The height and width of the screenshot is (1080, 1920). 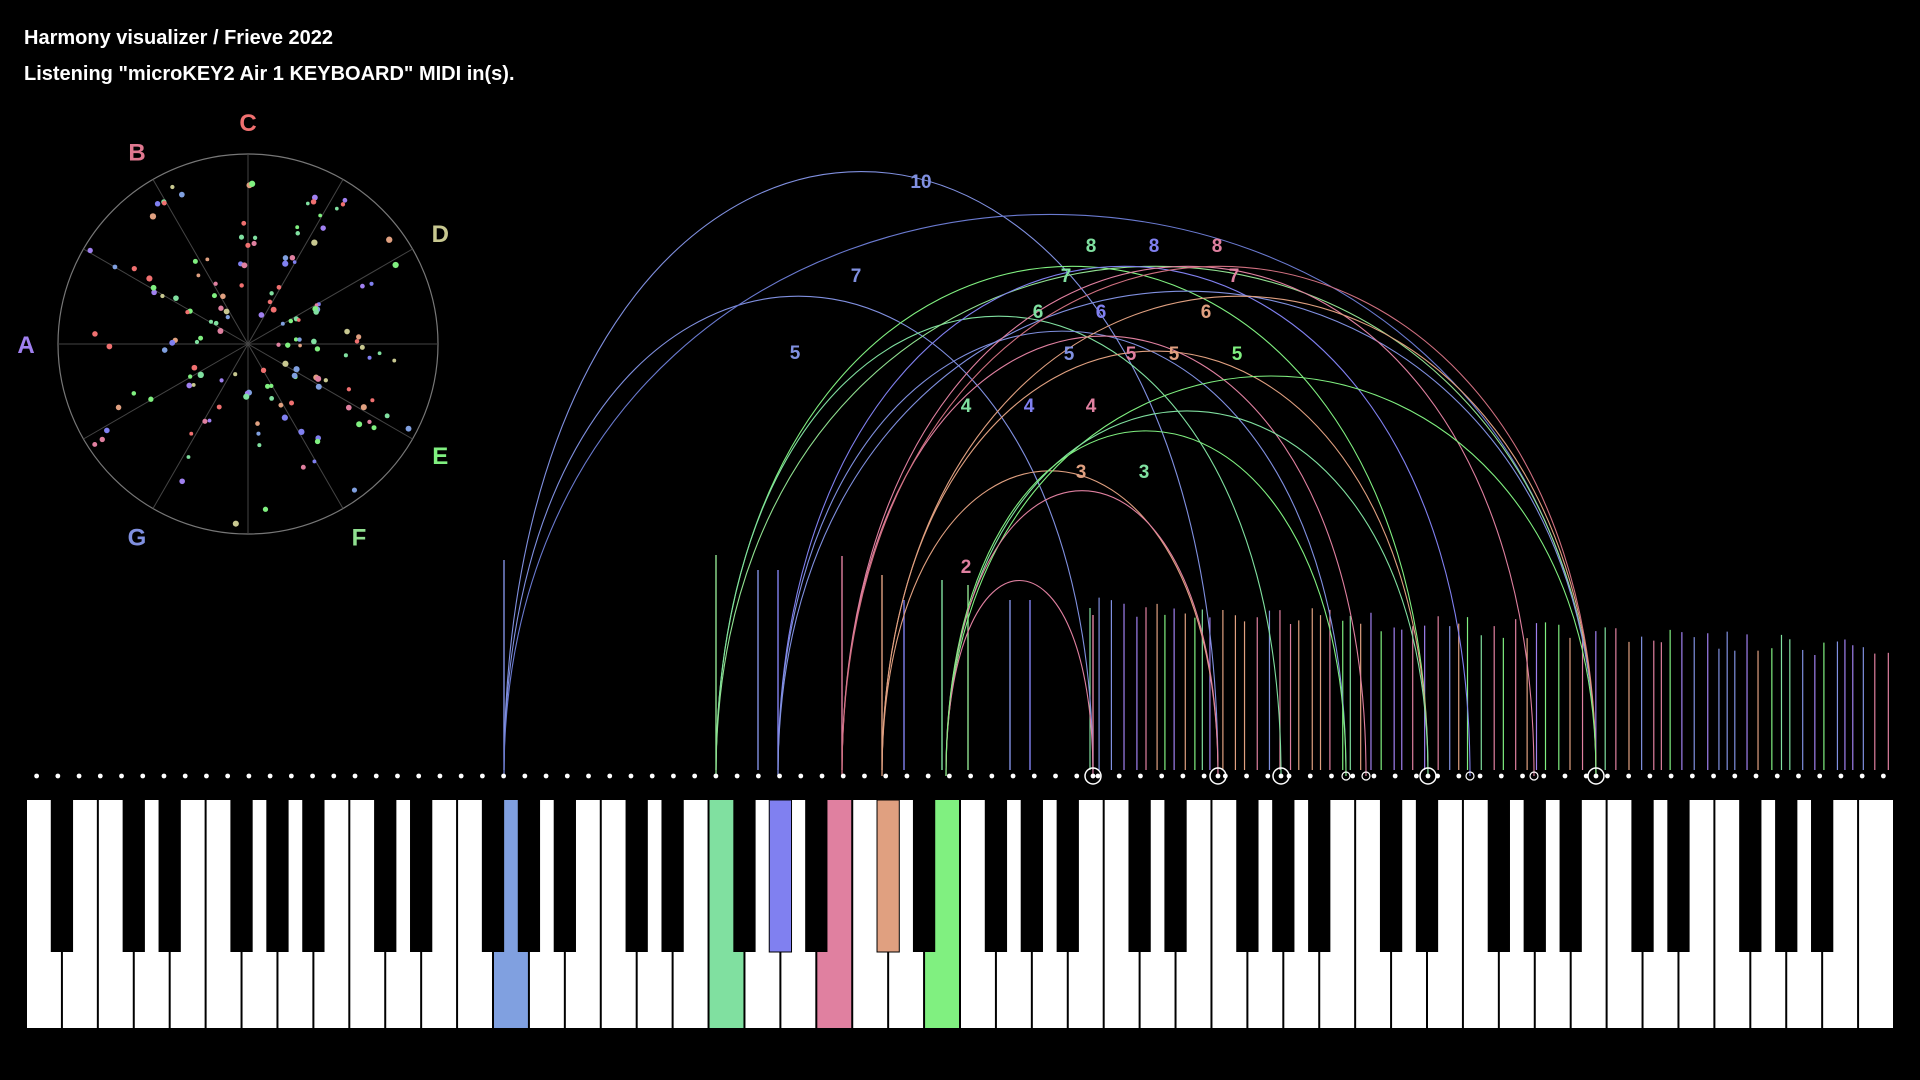 I want to click on arc-interval-label: 2, so click(x=966, y=567).